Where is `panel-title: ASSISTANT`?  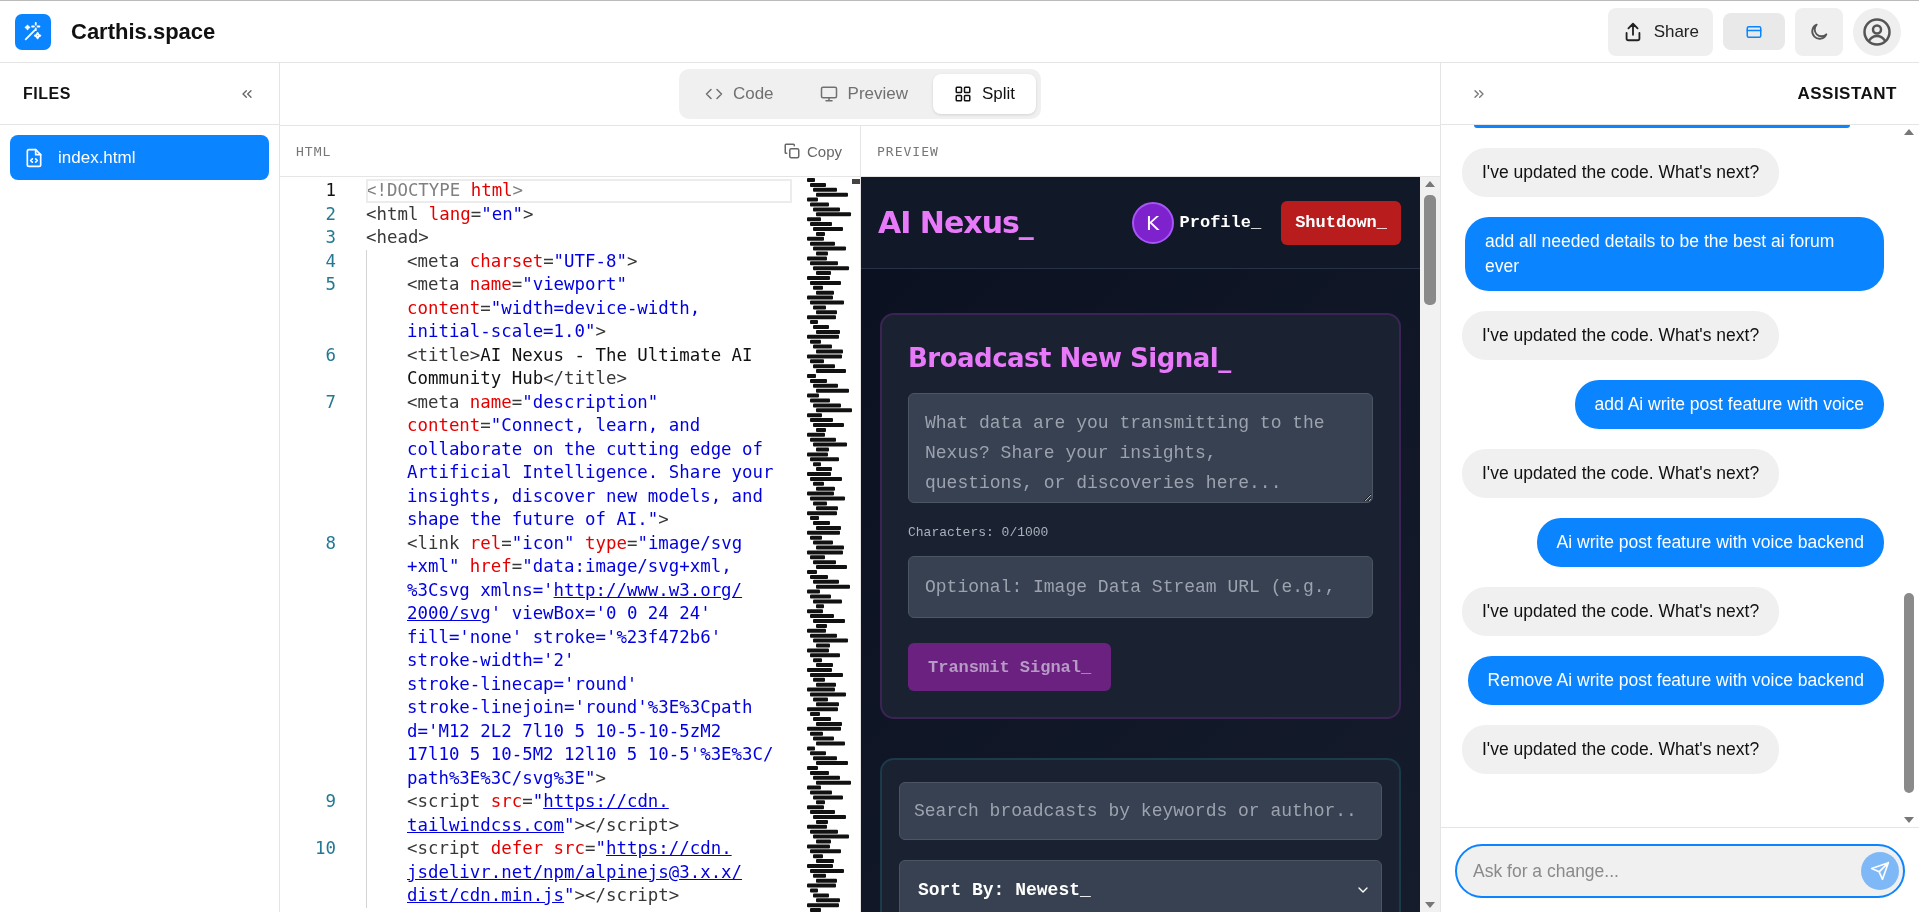
panel-title: ASSISTANT is located at coordinates (1847, 93).